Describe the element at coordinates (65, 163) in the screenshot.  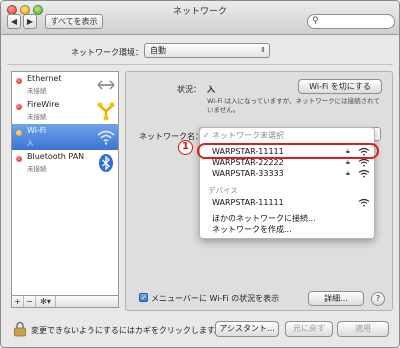
I see `service-item-bluetooth-pan: Bluetooth PAN 未接続` at that location.